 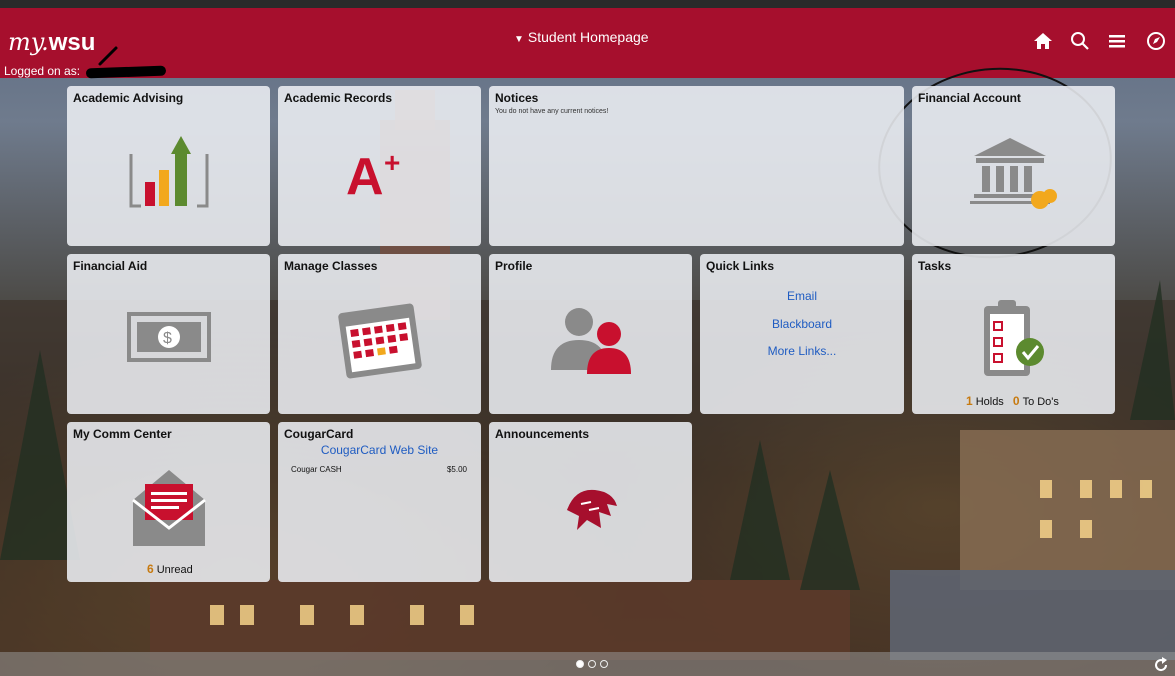 I want to click on tile-manage-classes: Manage Classes, so click(x=379, y=334).